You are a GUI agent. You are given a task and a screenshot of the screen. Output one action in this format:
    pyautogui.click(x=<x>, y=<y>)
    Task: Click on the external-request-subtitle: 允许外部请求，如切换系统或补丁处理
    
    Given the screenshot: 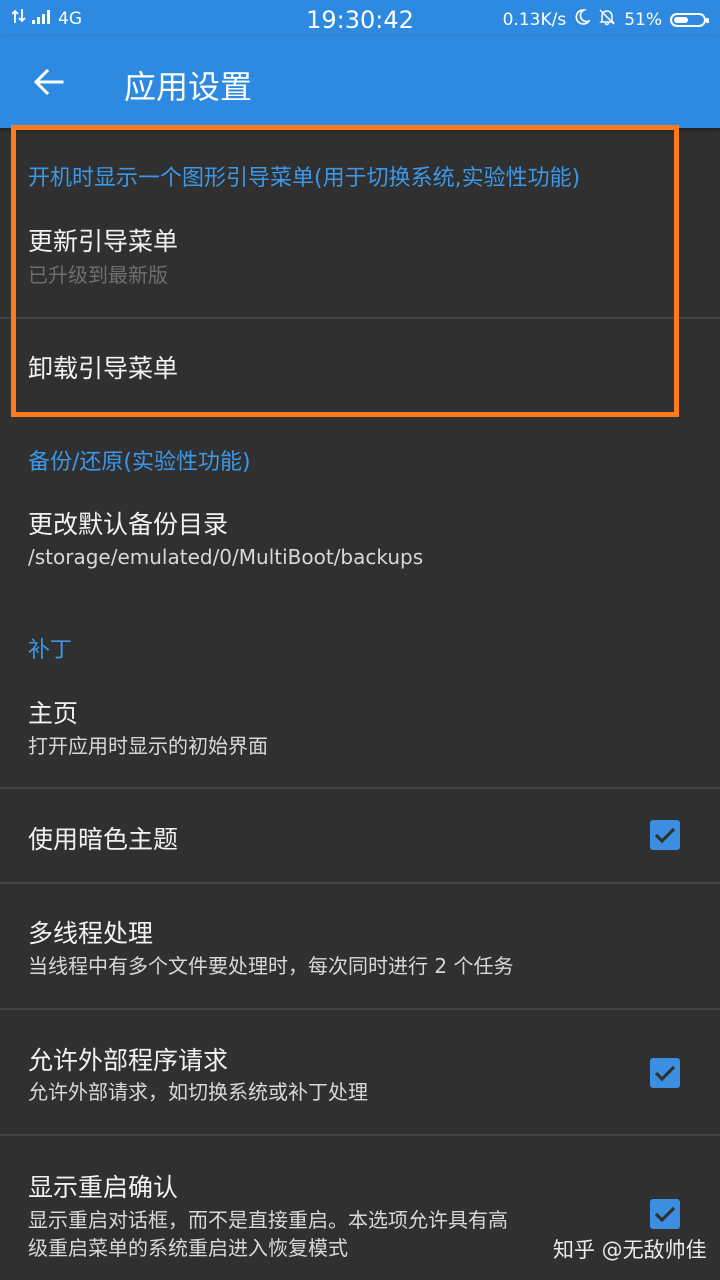 What is the action you would take?
    pyautogui.click(x=198, y=1092)
    